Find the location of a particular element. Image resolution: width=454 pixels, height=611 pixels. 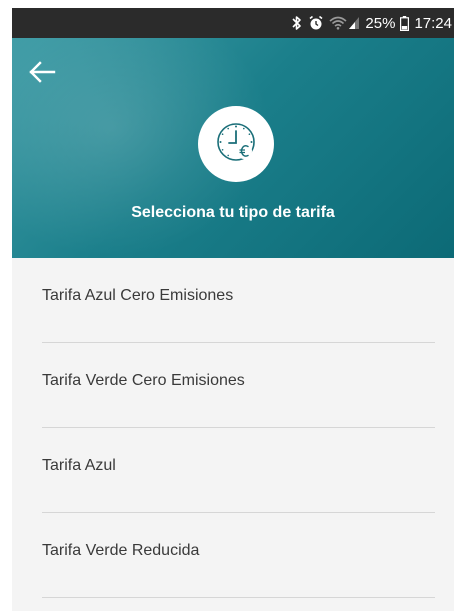

status-bar: 25% 17:24 is located at coordinates (233, 23).